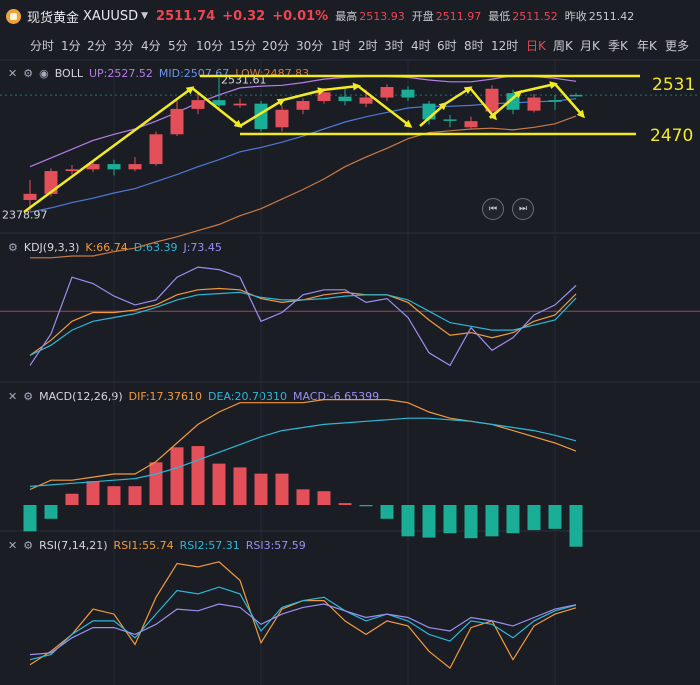 This screenshot has height=685, width=700. What do you see at coordinates (493, 209) in the screenshot?
I see `scroll-left-button: ⏮` at bounding box center [493, 209].